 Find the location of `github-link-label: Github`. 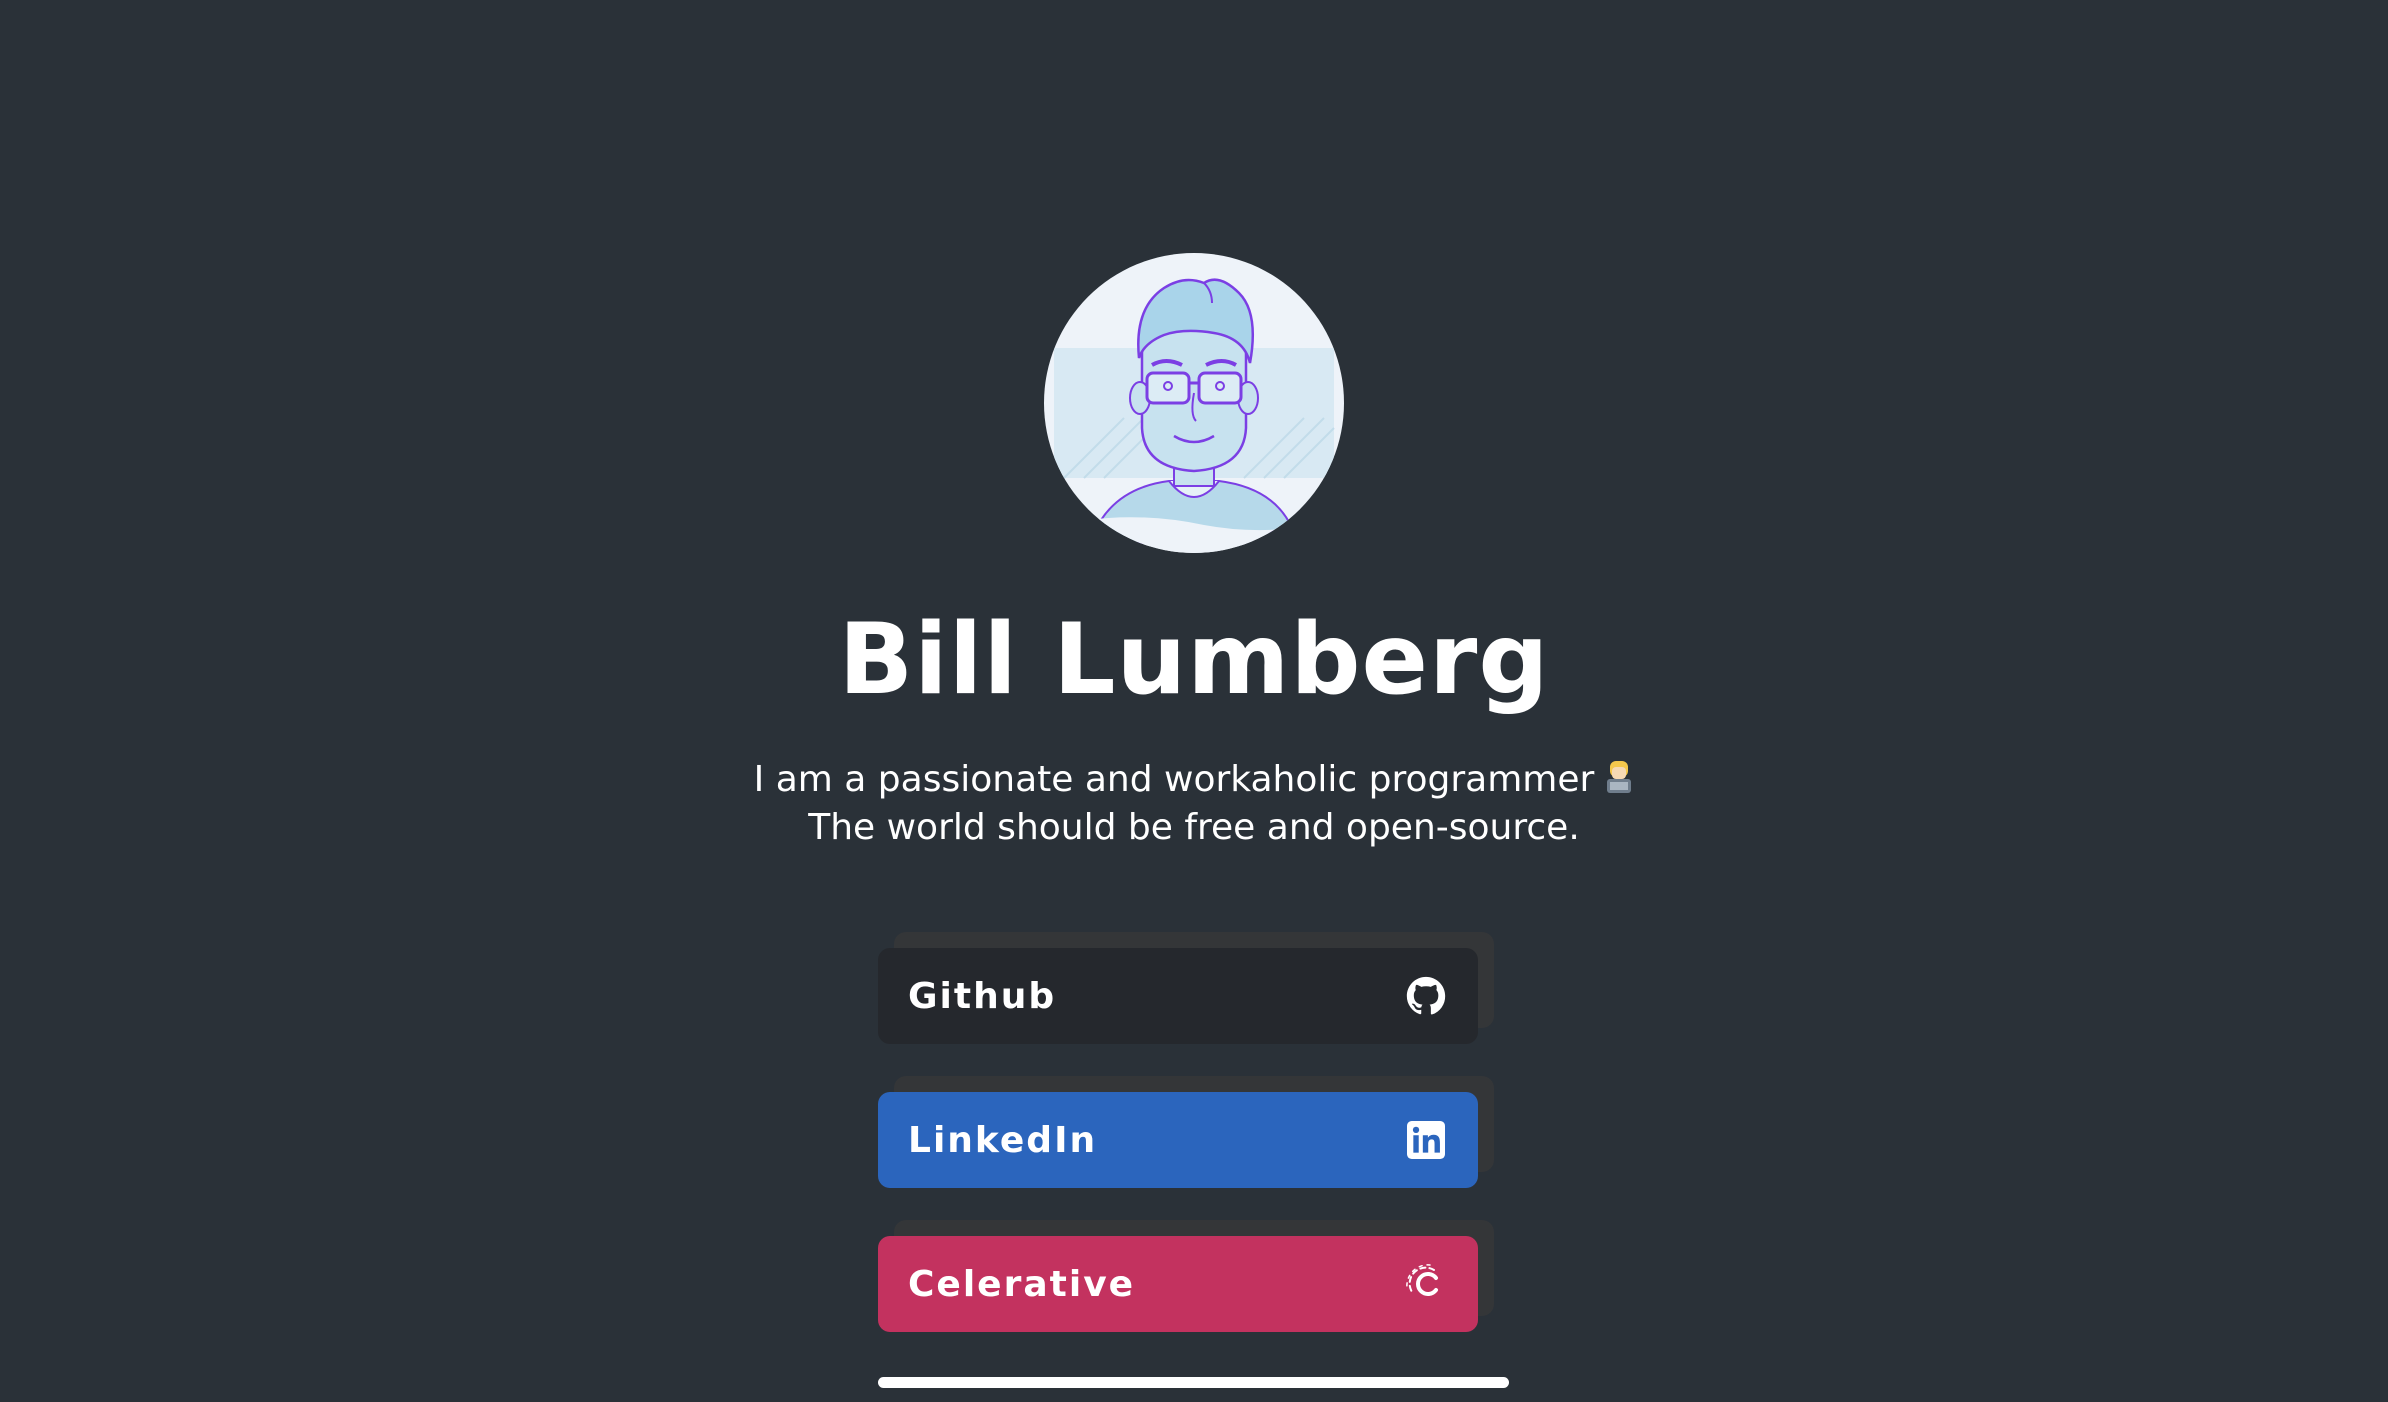

github-link-label: Github is located at coordinates (982, 996).